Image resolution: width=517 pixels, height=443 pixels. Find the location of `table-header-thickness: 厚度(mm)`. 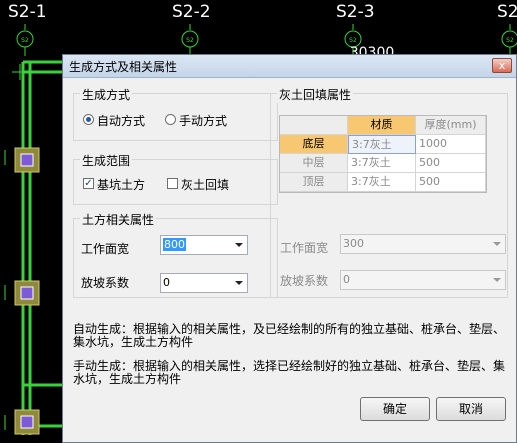

table-header-thickness: 厚度(mm) is located at coordinates (451, 125).